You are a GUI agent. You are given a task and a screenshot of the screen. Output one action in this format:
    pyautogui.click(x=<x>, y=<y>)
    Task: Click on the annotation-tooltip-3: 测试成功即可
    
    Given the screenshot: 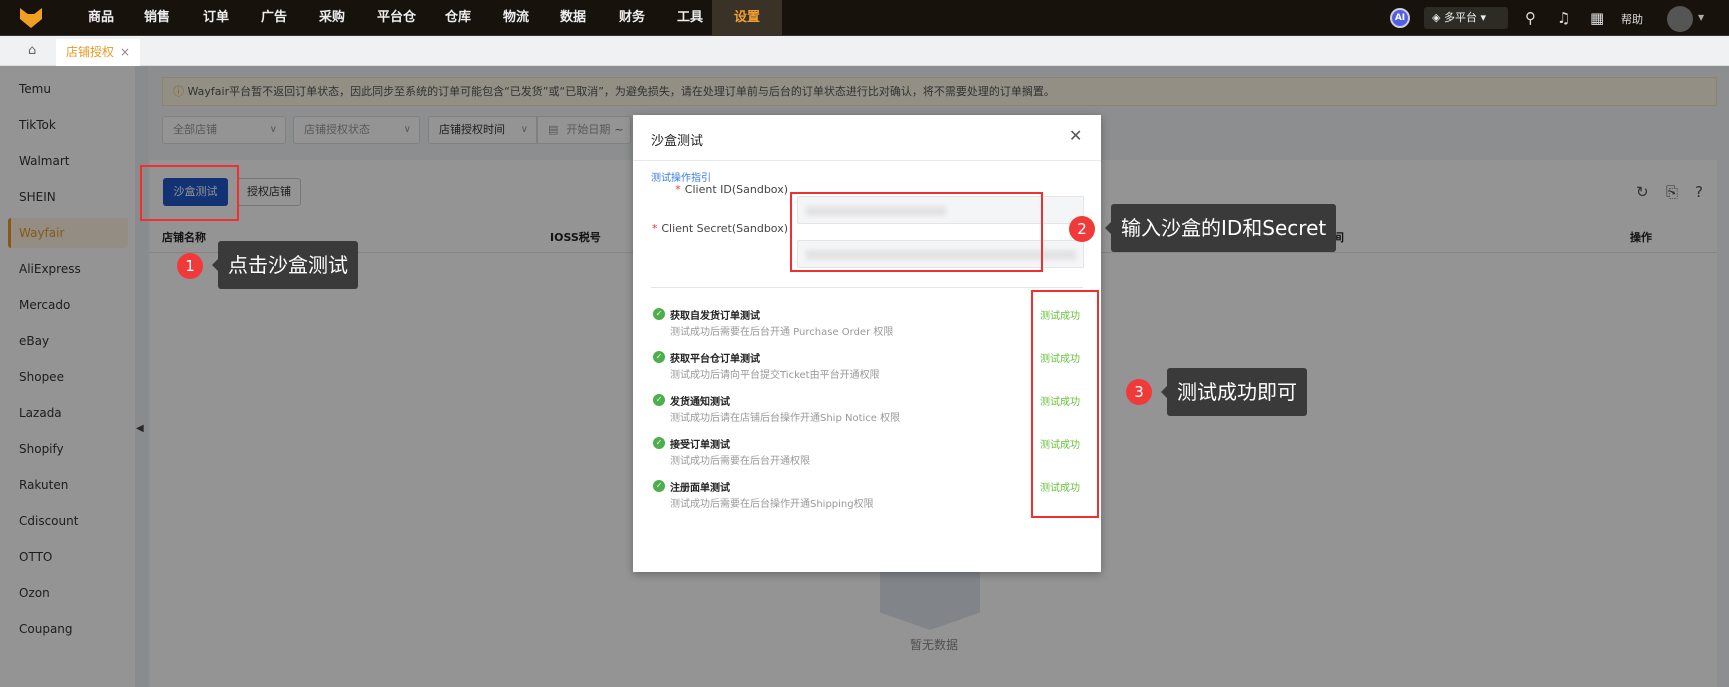 What is the action you would take?
    pyautogui.click(x=1234, y=392)
    